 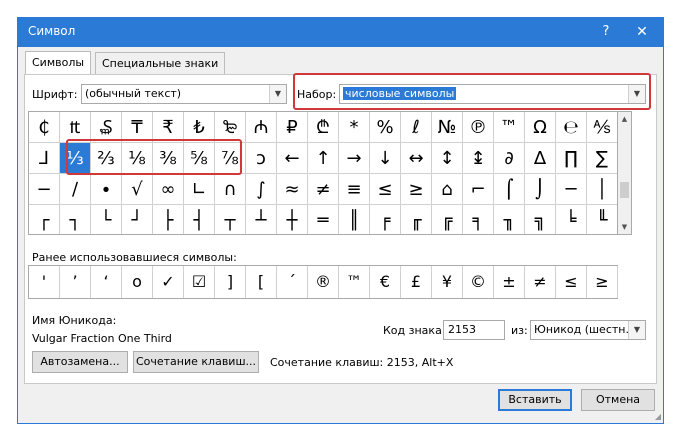 What do you see at coordinates (292, 282) in the screenshot?
I see `recent-symbol-cell: ´` at bounding box center [292, 282].